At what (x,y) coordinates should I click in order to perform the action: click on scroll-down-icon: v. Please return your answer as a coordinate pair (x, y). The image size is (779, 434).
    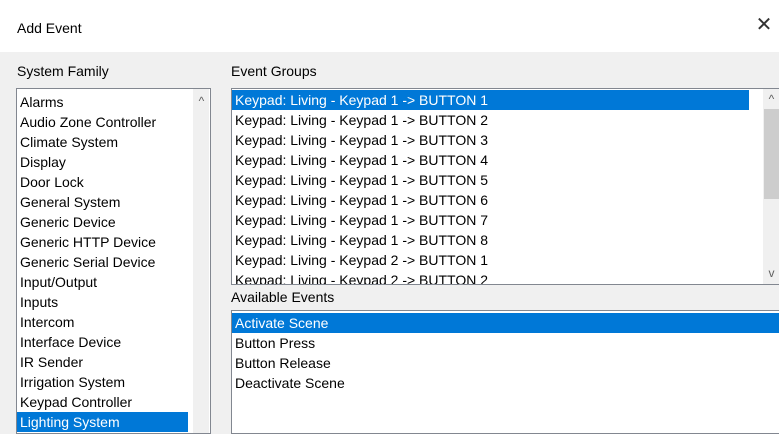
    Looking at the image, I should click on (771, 273).